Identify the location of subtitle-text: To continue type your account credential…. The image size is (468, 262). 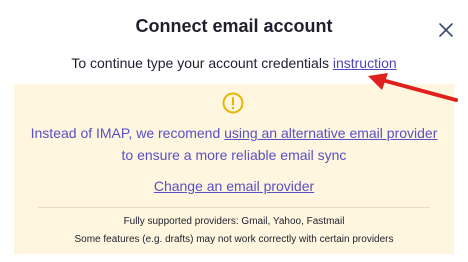
(202, 63).